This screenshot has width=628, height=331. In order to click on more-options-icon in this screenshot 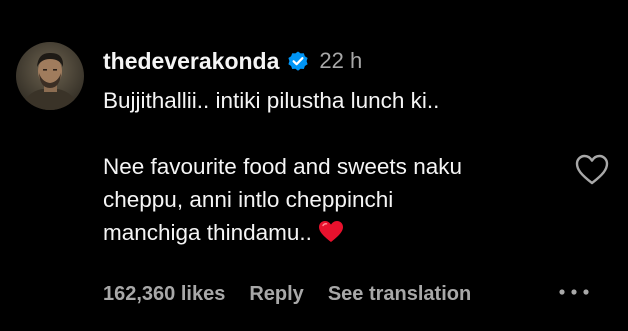, I will do `click(574, 292)`.